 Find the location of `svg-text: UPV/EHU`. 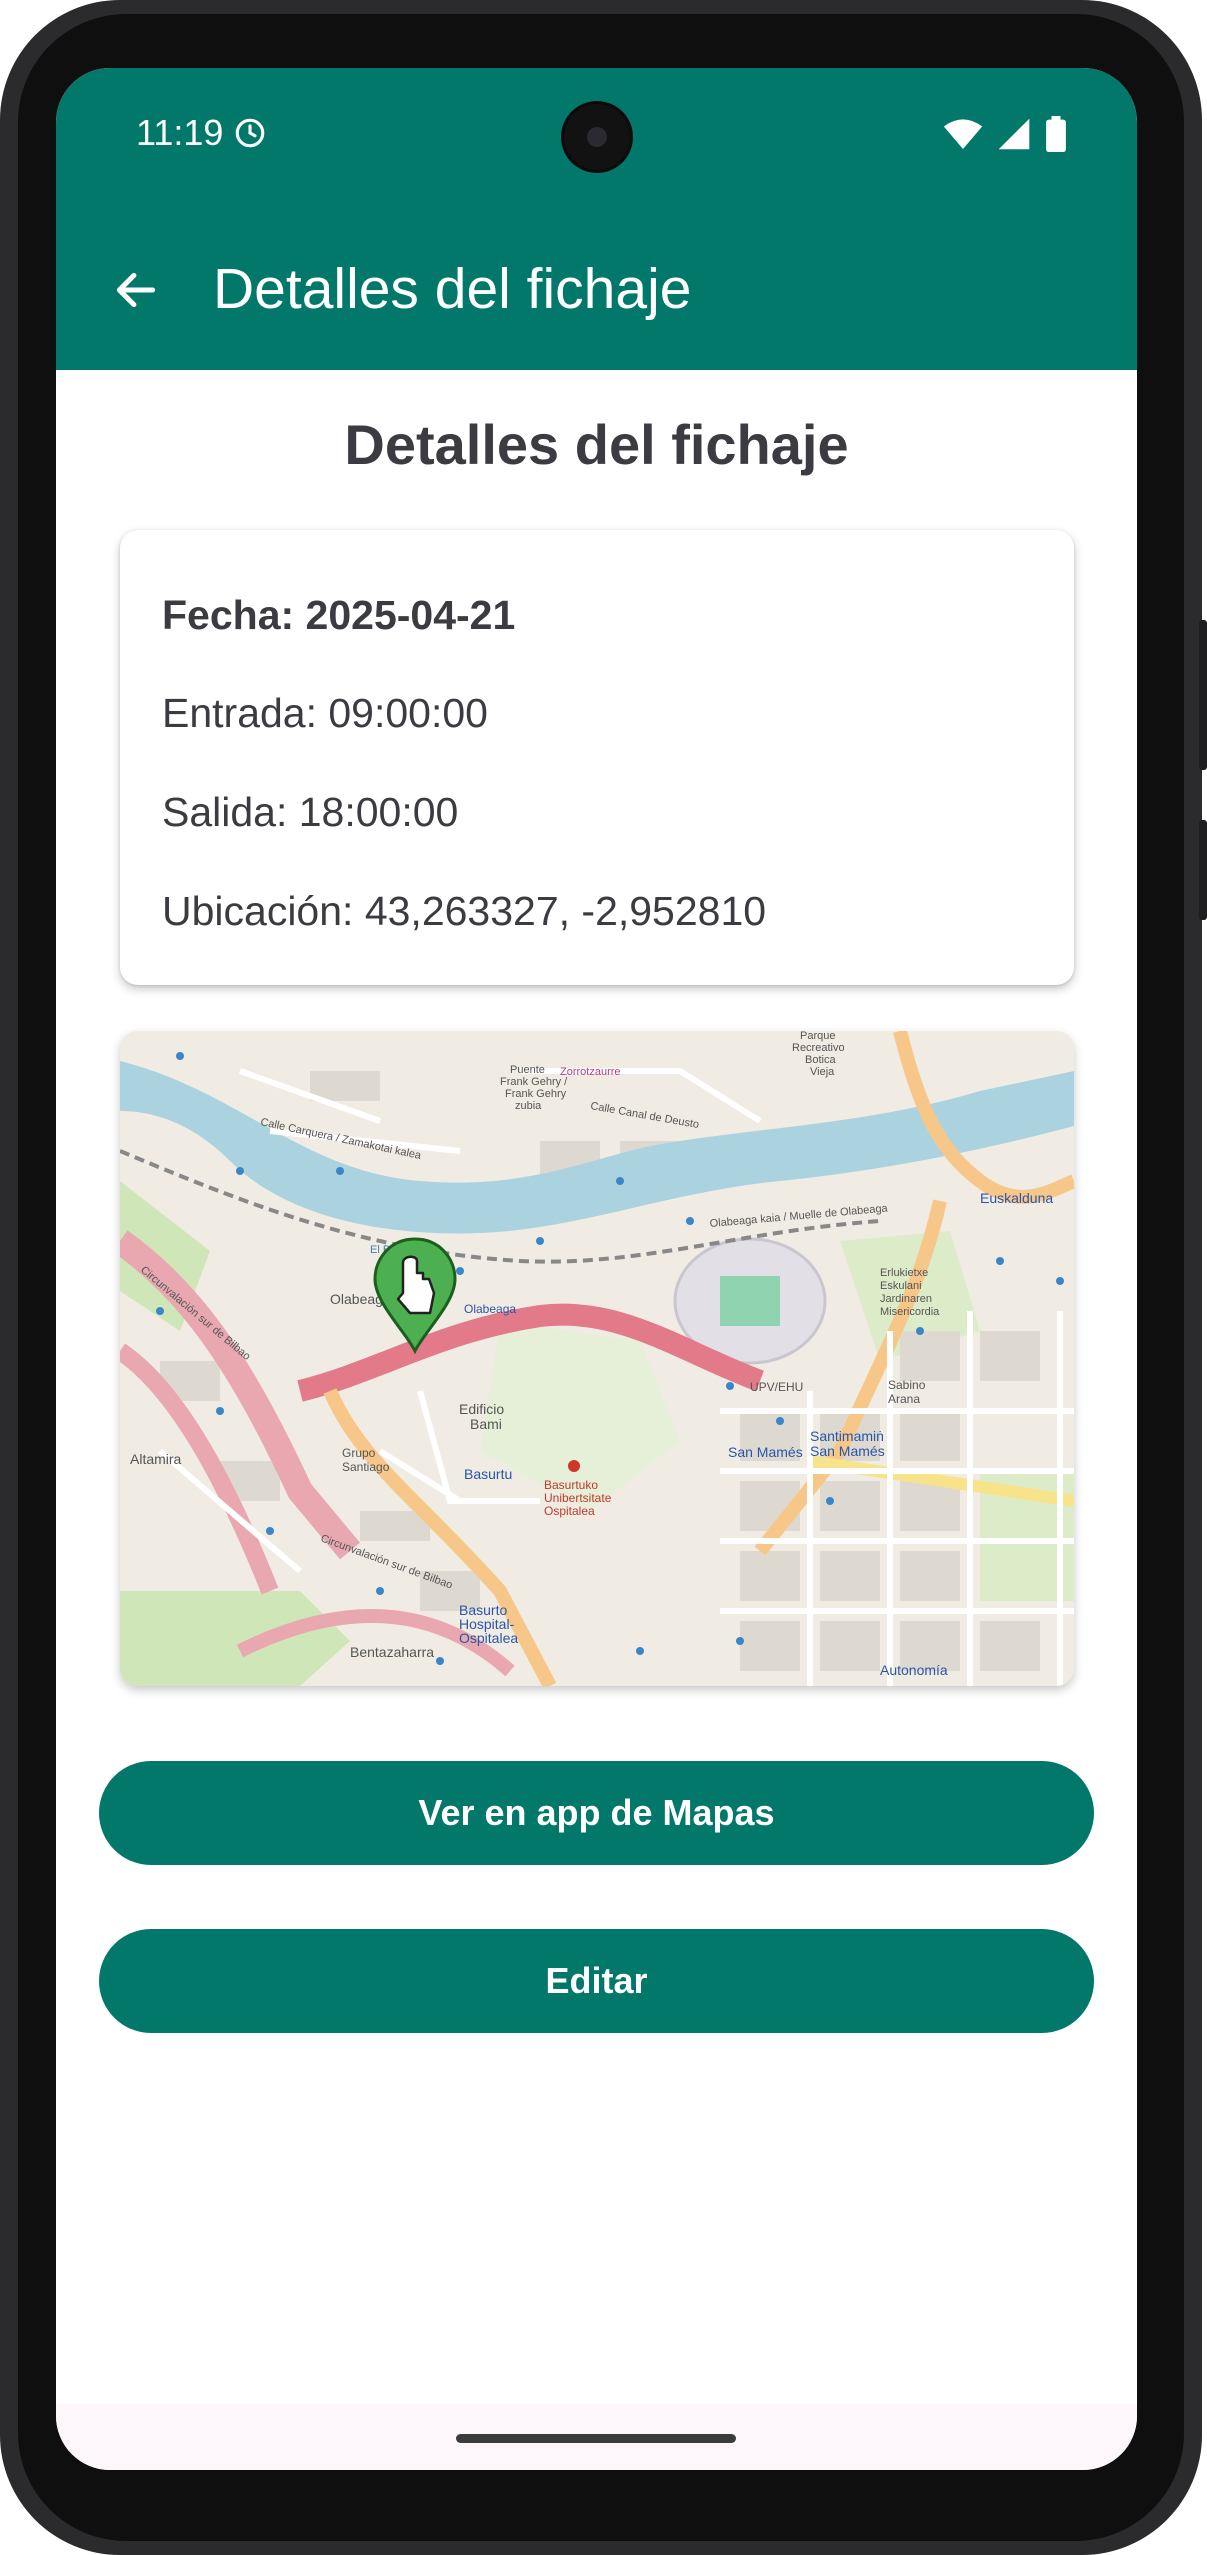

svg-text: UPV/EHU is located at coordinates (776, 1387).